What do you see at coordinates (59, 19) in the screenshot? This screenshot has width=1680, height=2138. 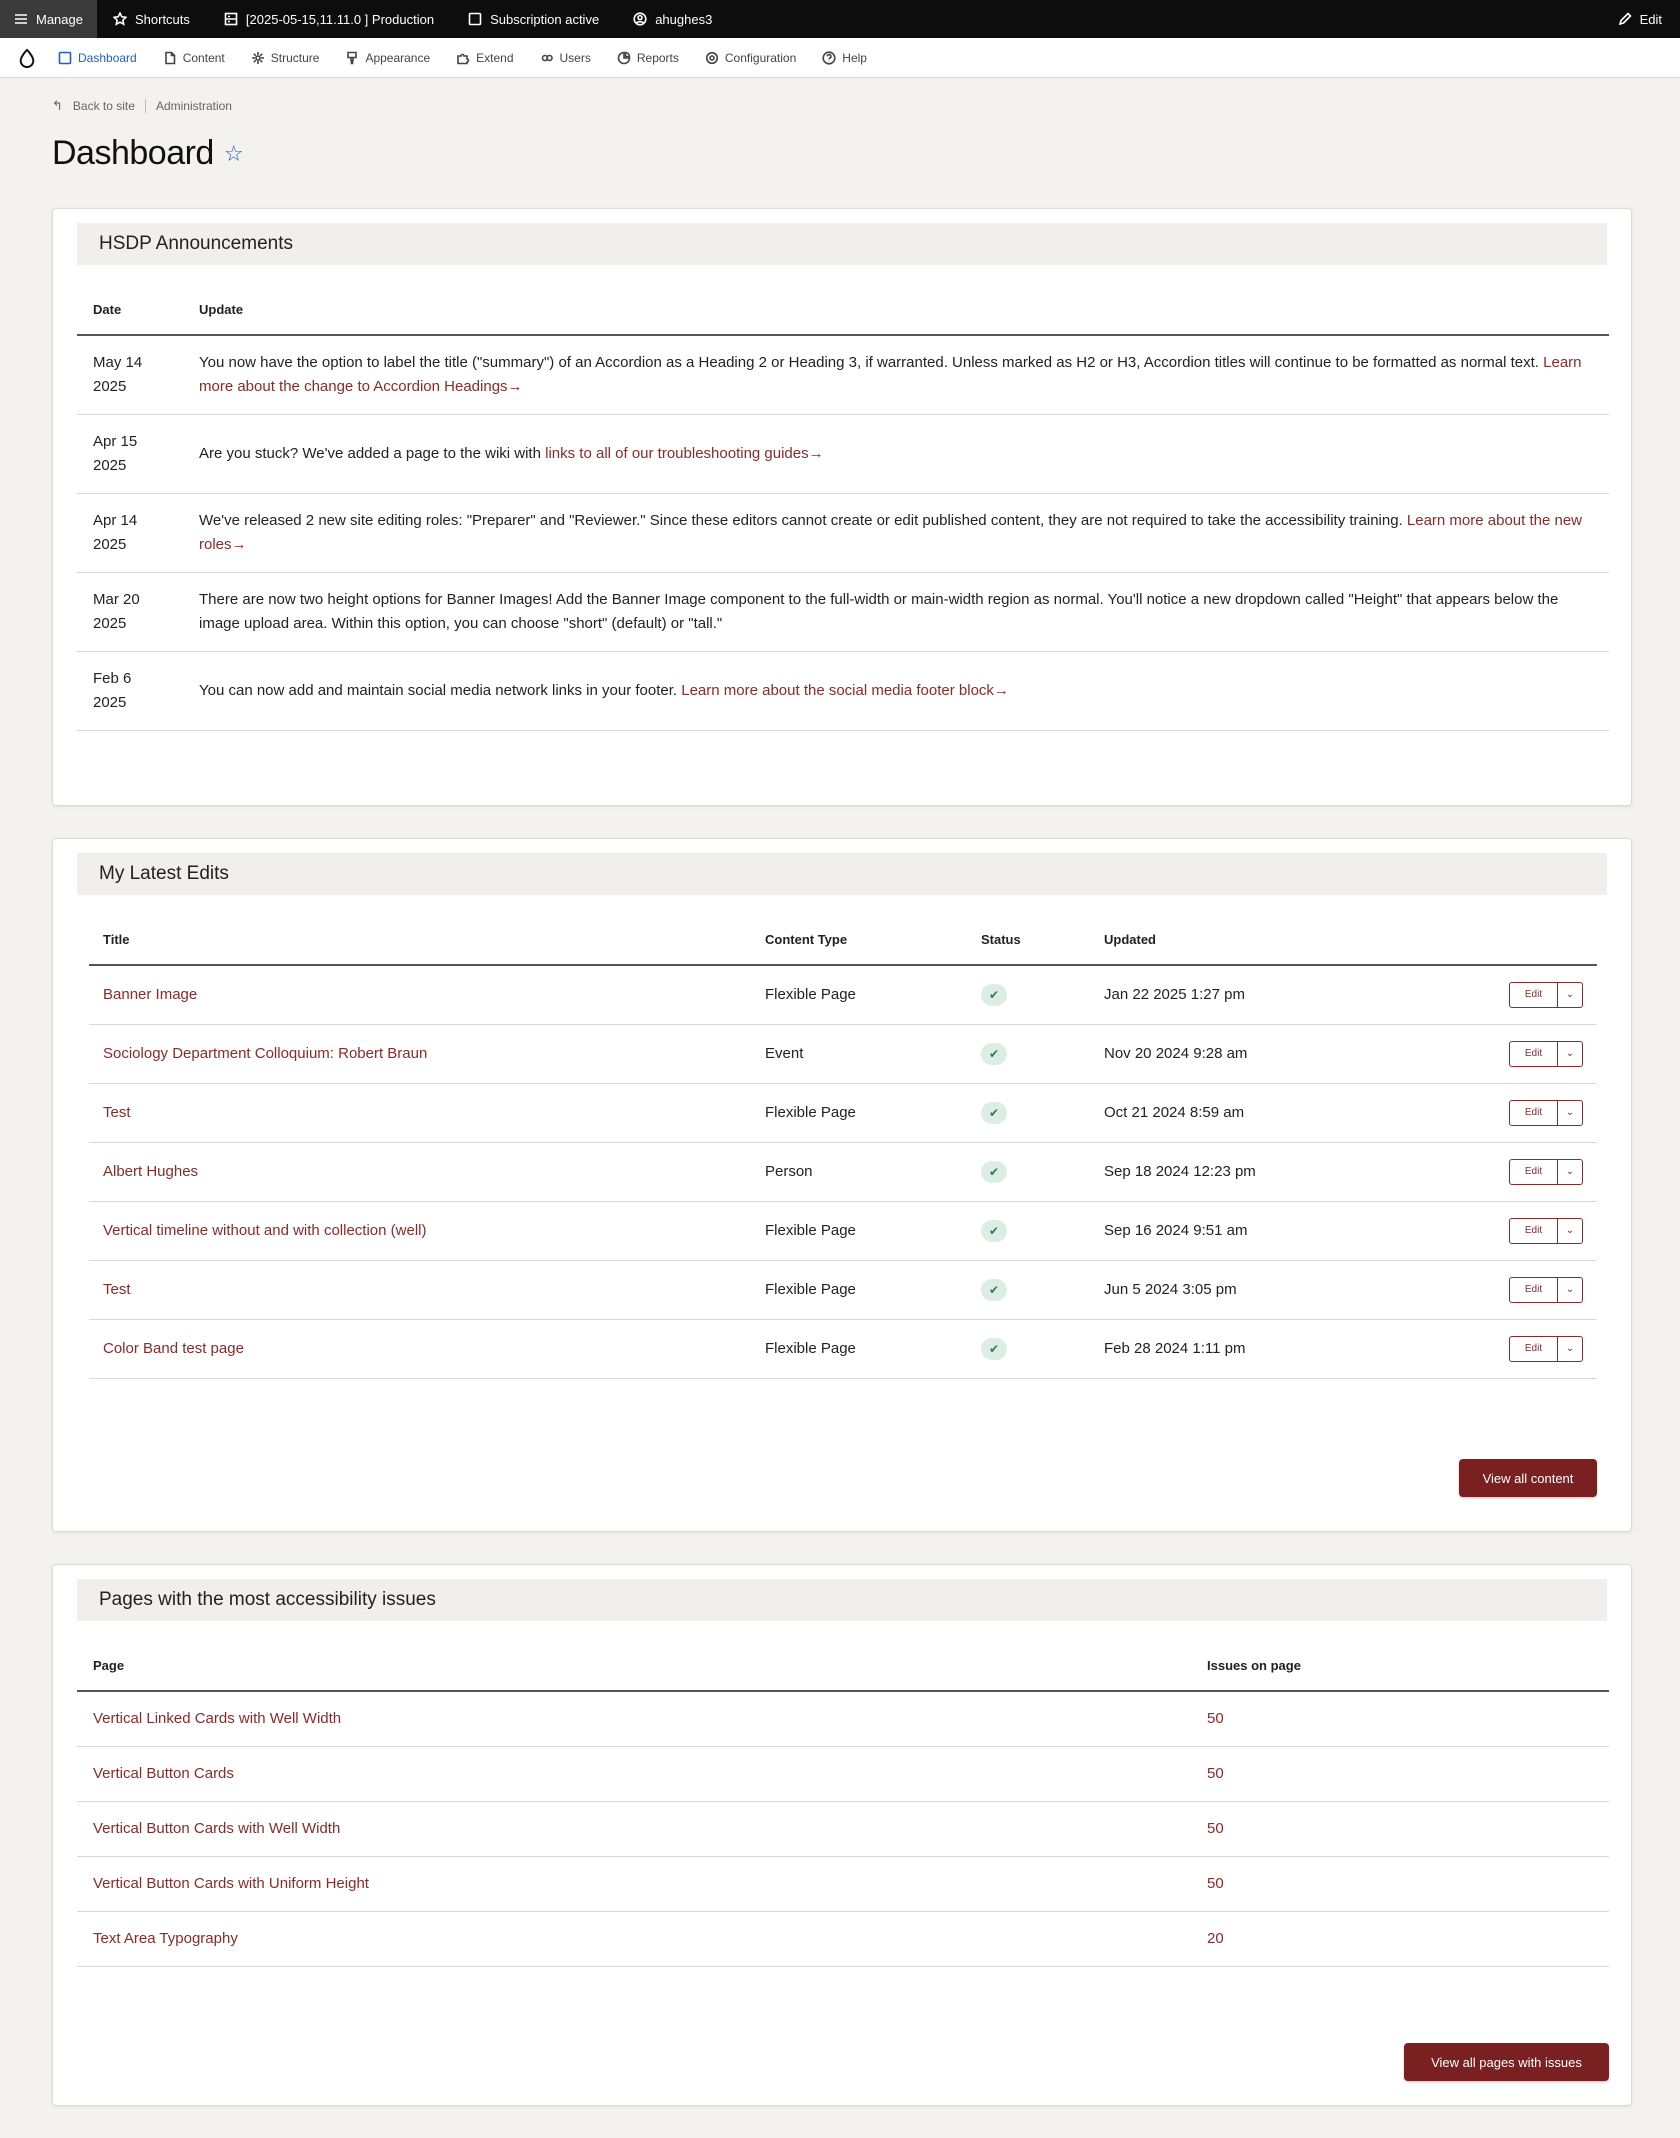 I see `manage-label: Manage` at bounding box center [59, 19].